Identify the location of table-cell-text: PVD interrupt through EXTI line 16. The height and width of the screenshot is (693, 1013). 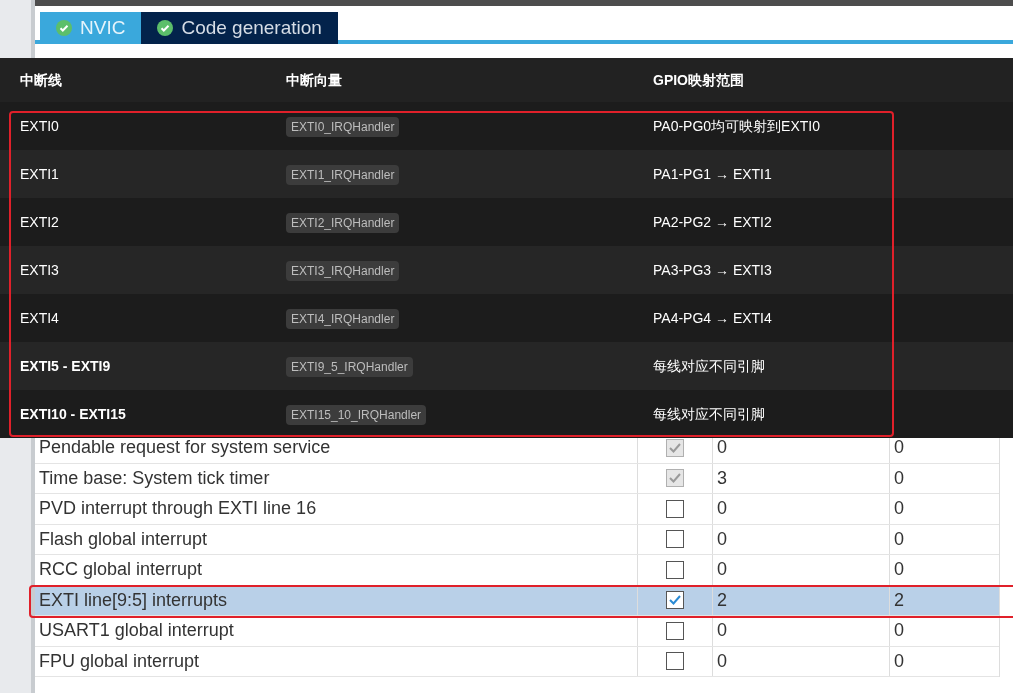
(178, 509).